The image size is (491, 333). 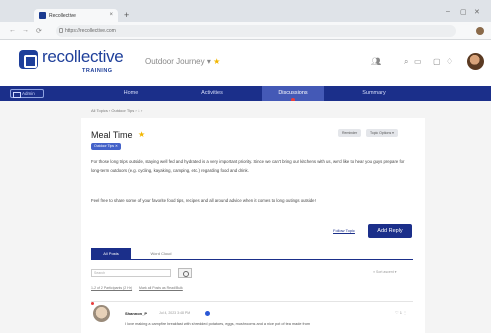 I want to click on search-input: Search, so click(x=131, y=273).